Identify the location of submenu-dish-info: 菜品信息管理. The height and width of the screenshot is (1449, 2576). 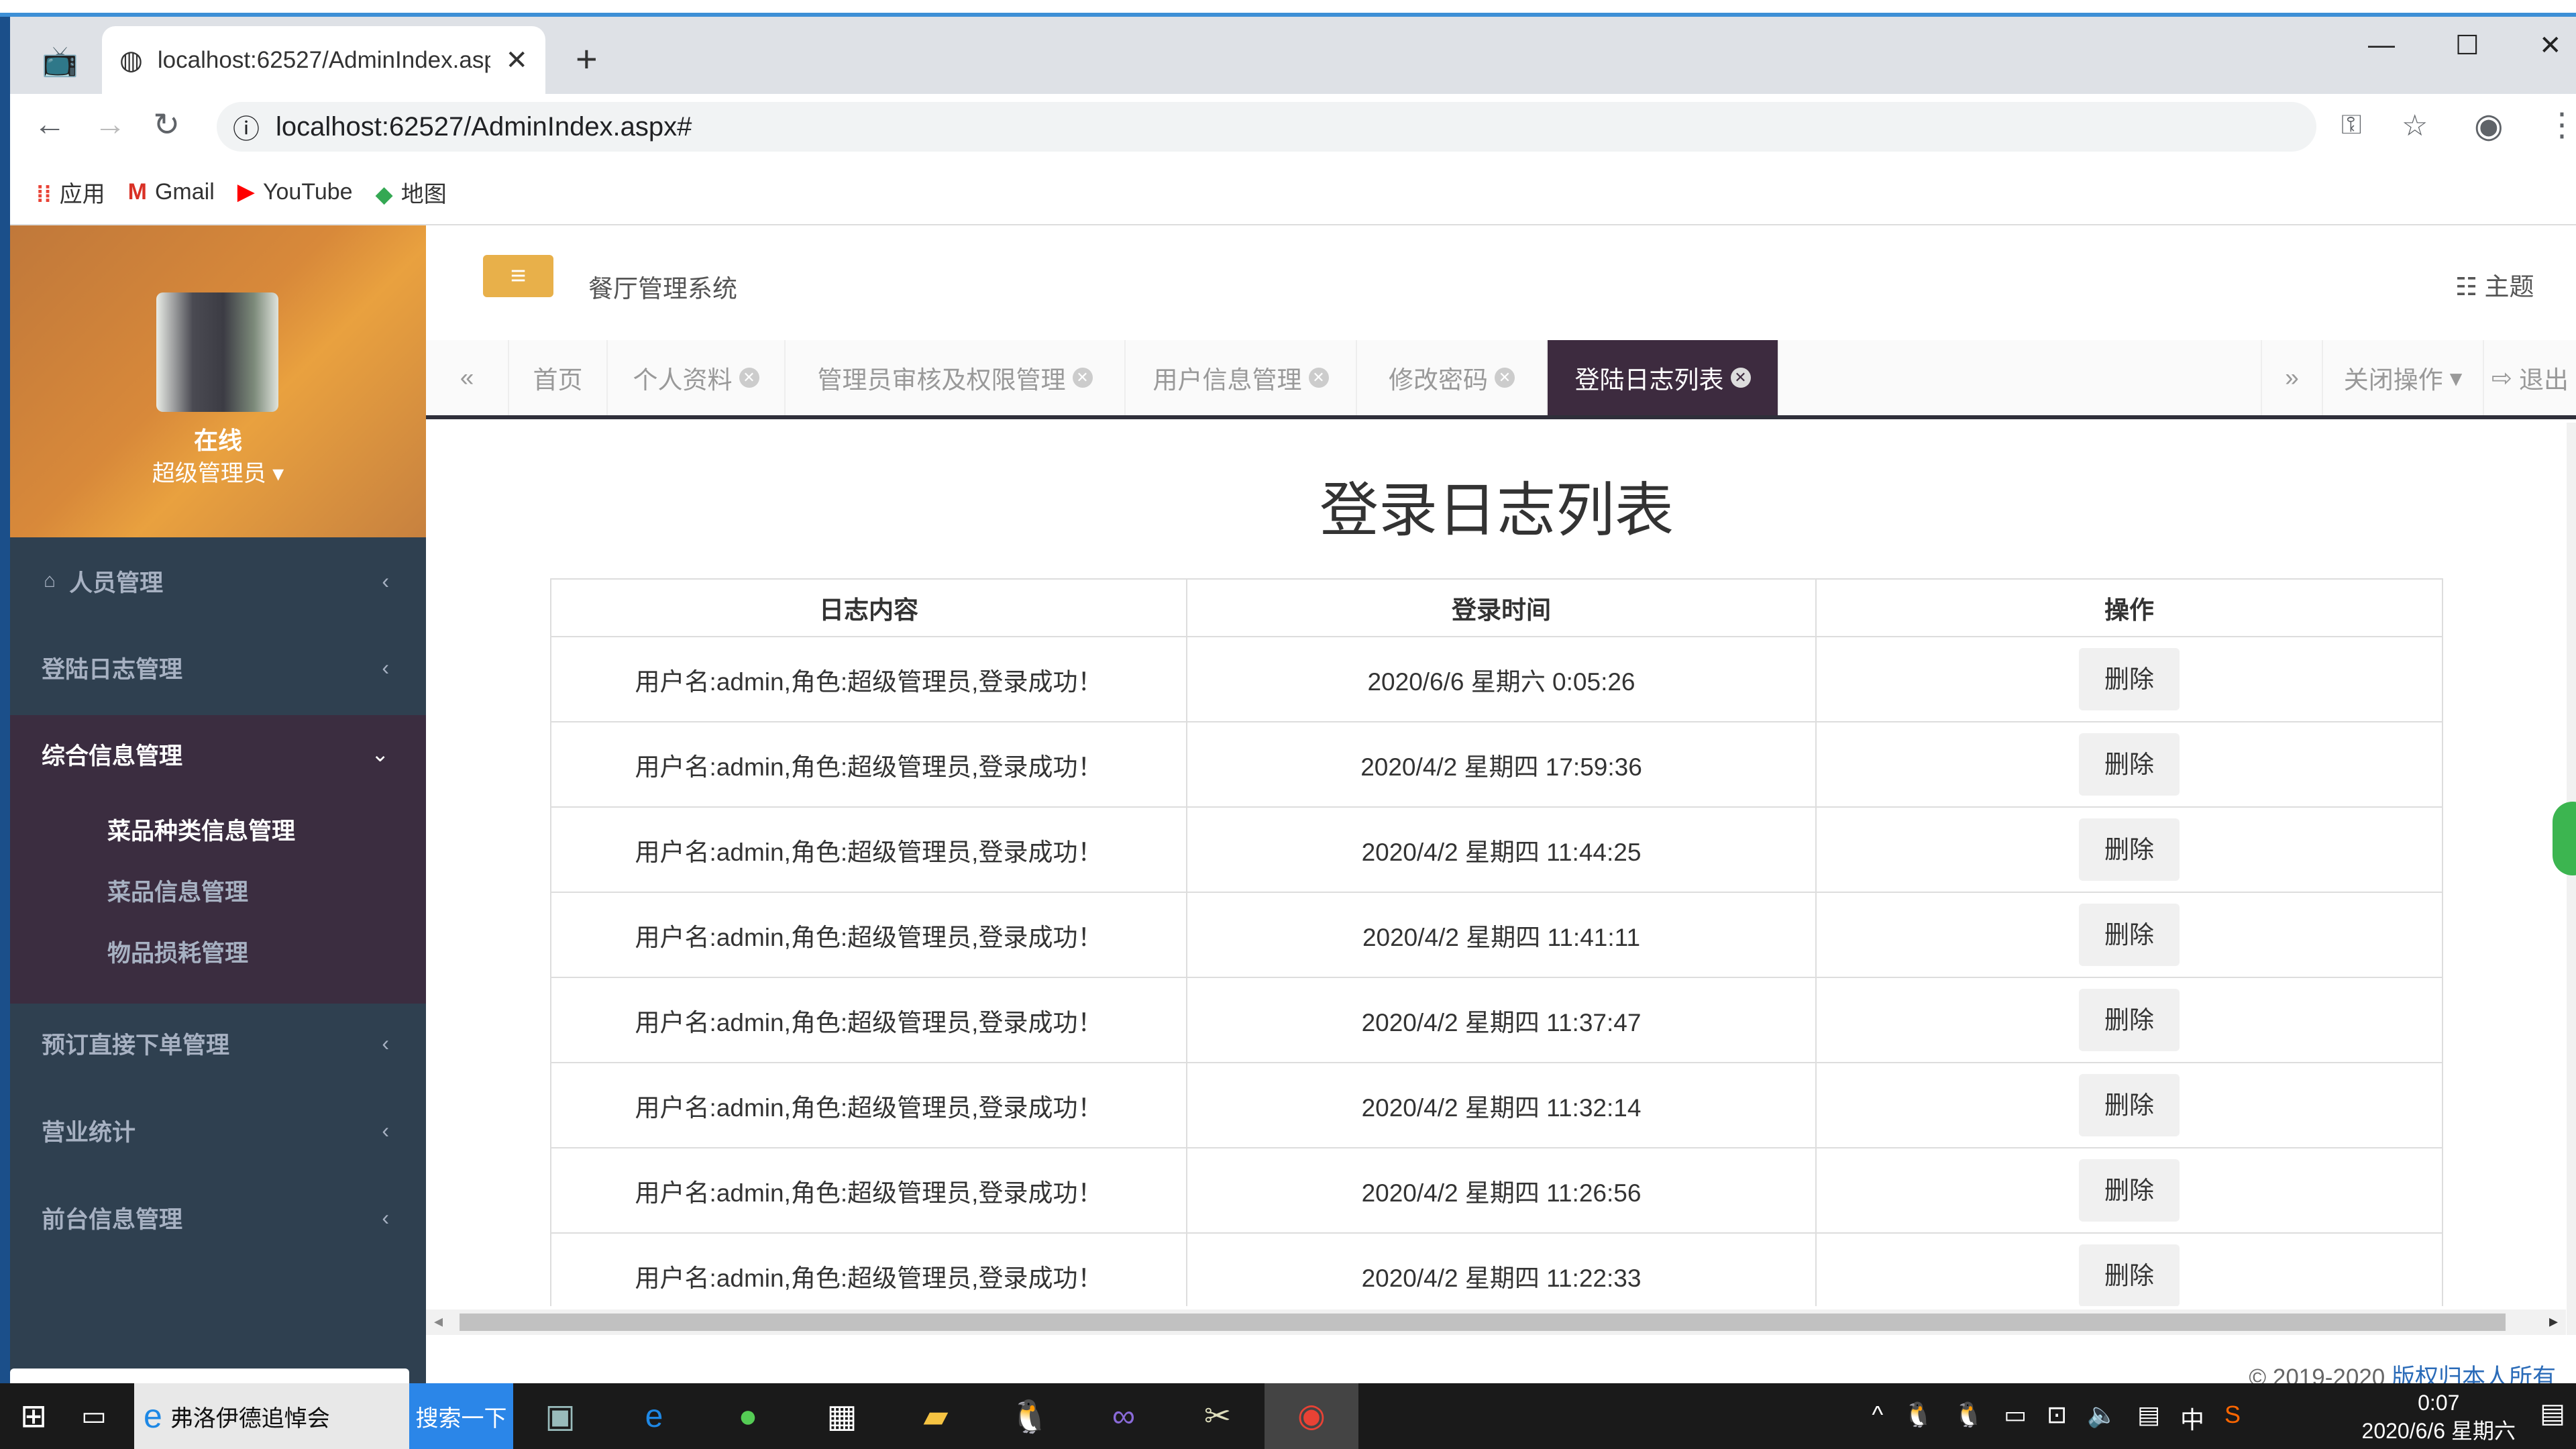
(177, 890).